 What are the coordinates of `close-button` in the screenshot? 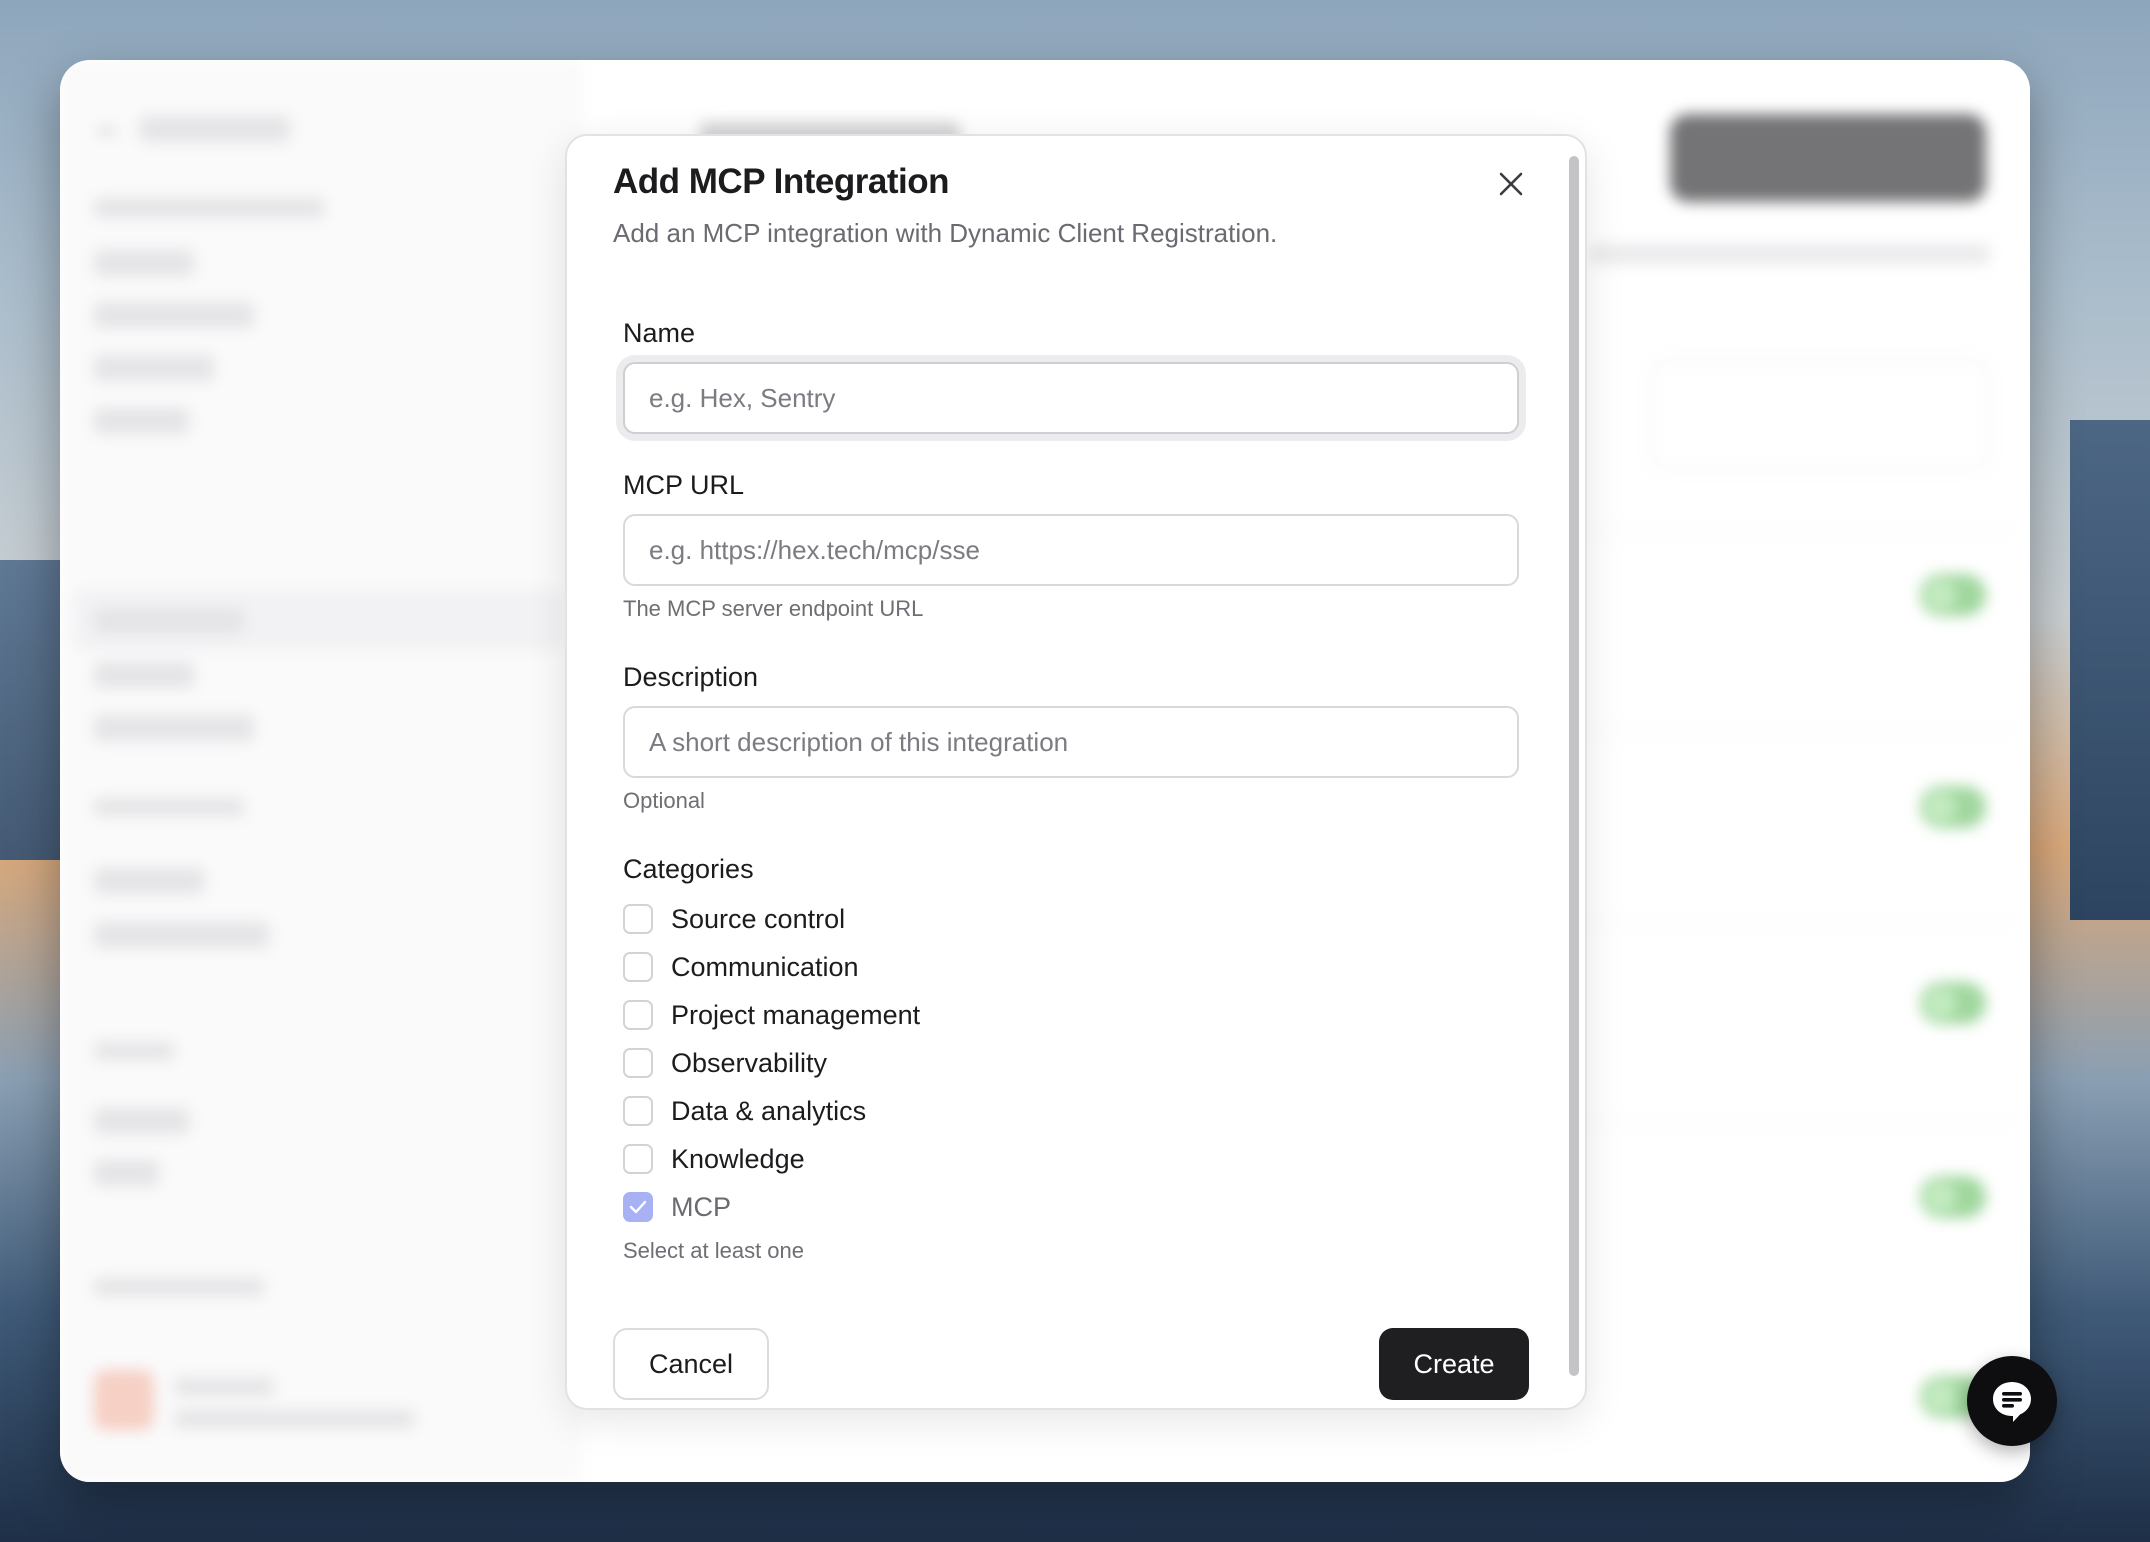 It's located at (1511, 184).